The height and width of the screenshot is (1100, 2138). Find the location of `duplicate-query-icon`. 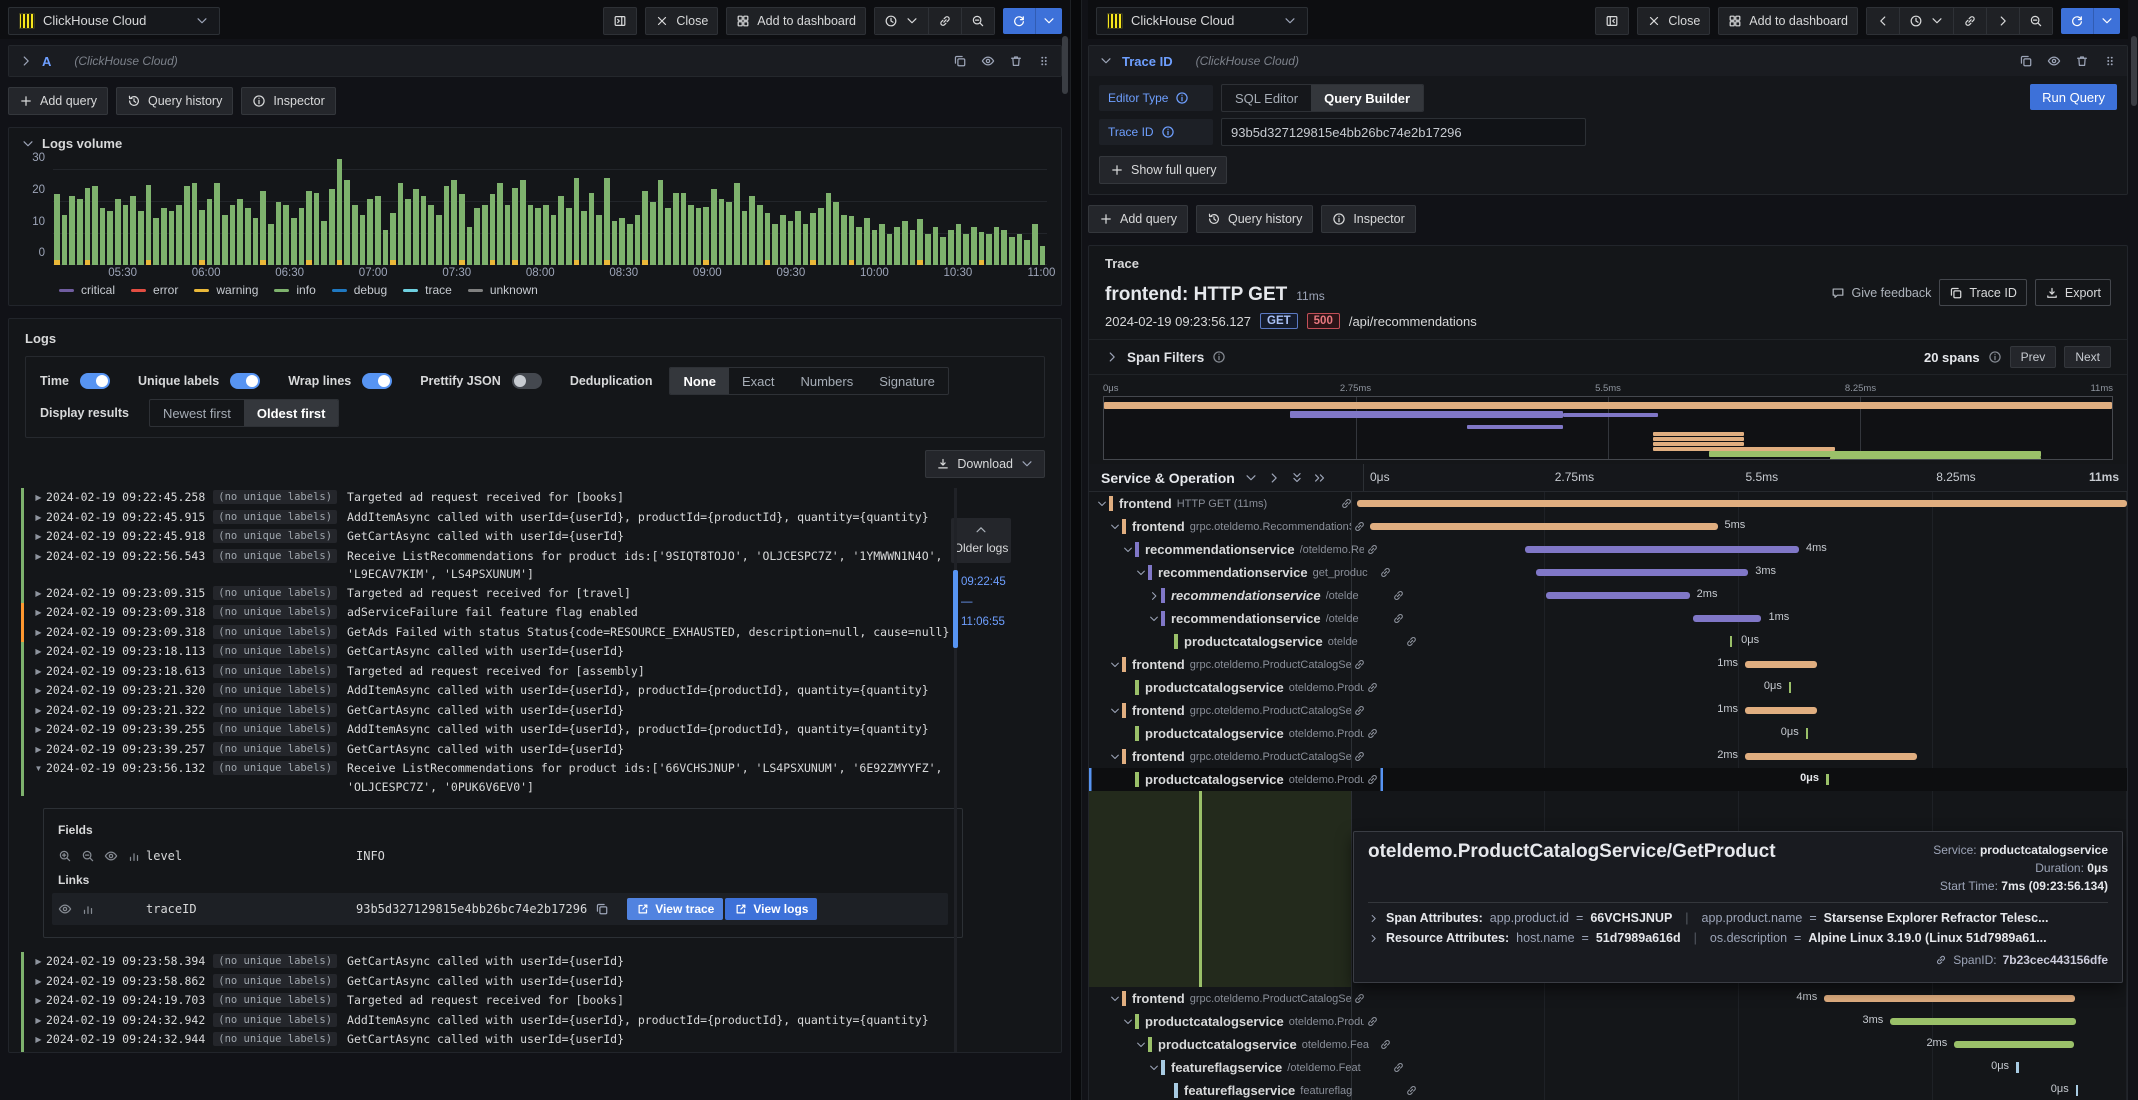

duplicate-query-icon is located at coordinates (2026, 61).